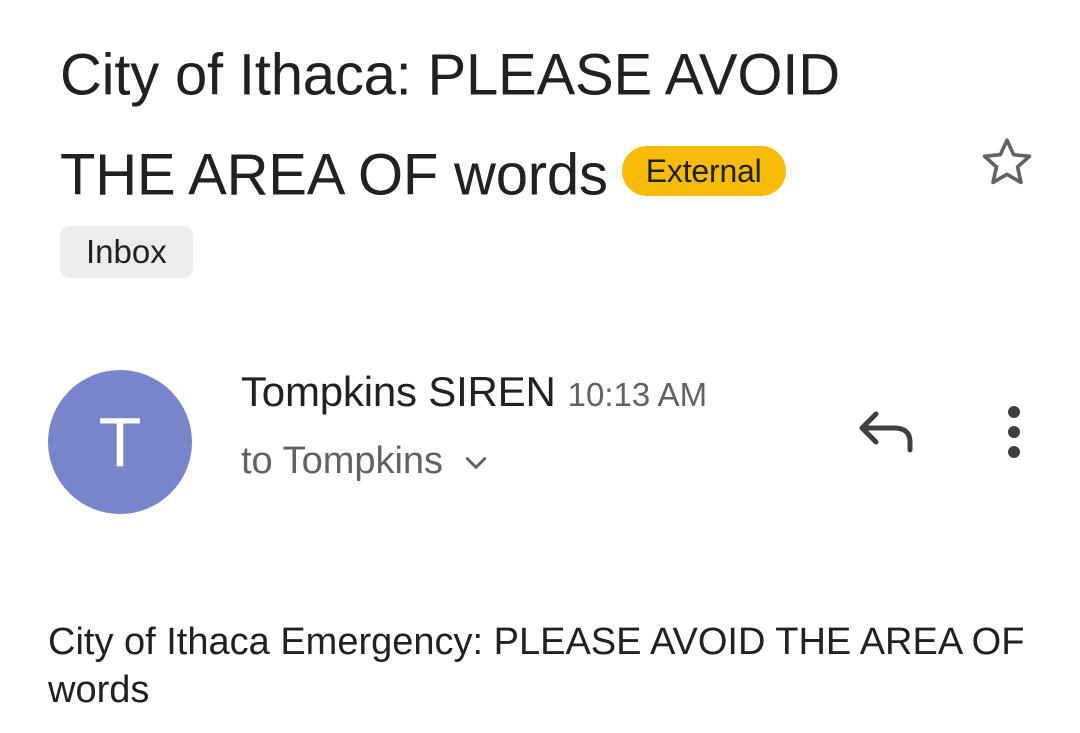  What do you see at coordinates (342, 461) in the screenshot?
I see `recipient-text: to Tompkins` at bounding box center [342, 461].